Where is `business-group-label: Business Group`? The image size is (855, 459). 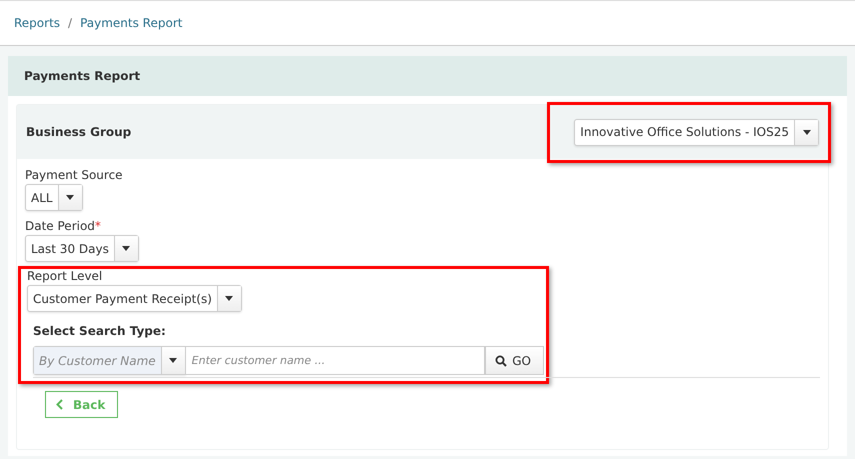 business-group-label: Business Group is located at coordinates (79, 132).